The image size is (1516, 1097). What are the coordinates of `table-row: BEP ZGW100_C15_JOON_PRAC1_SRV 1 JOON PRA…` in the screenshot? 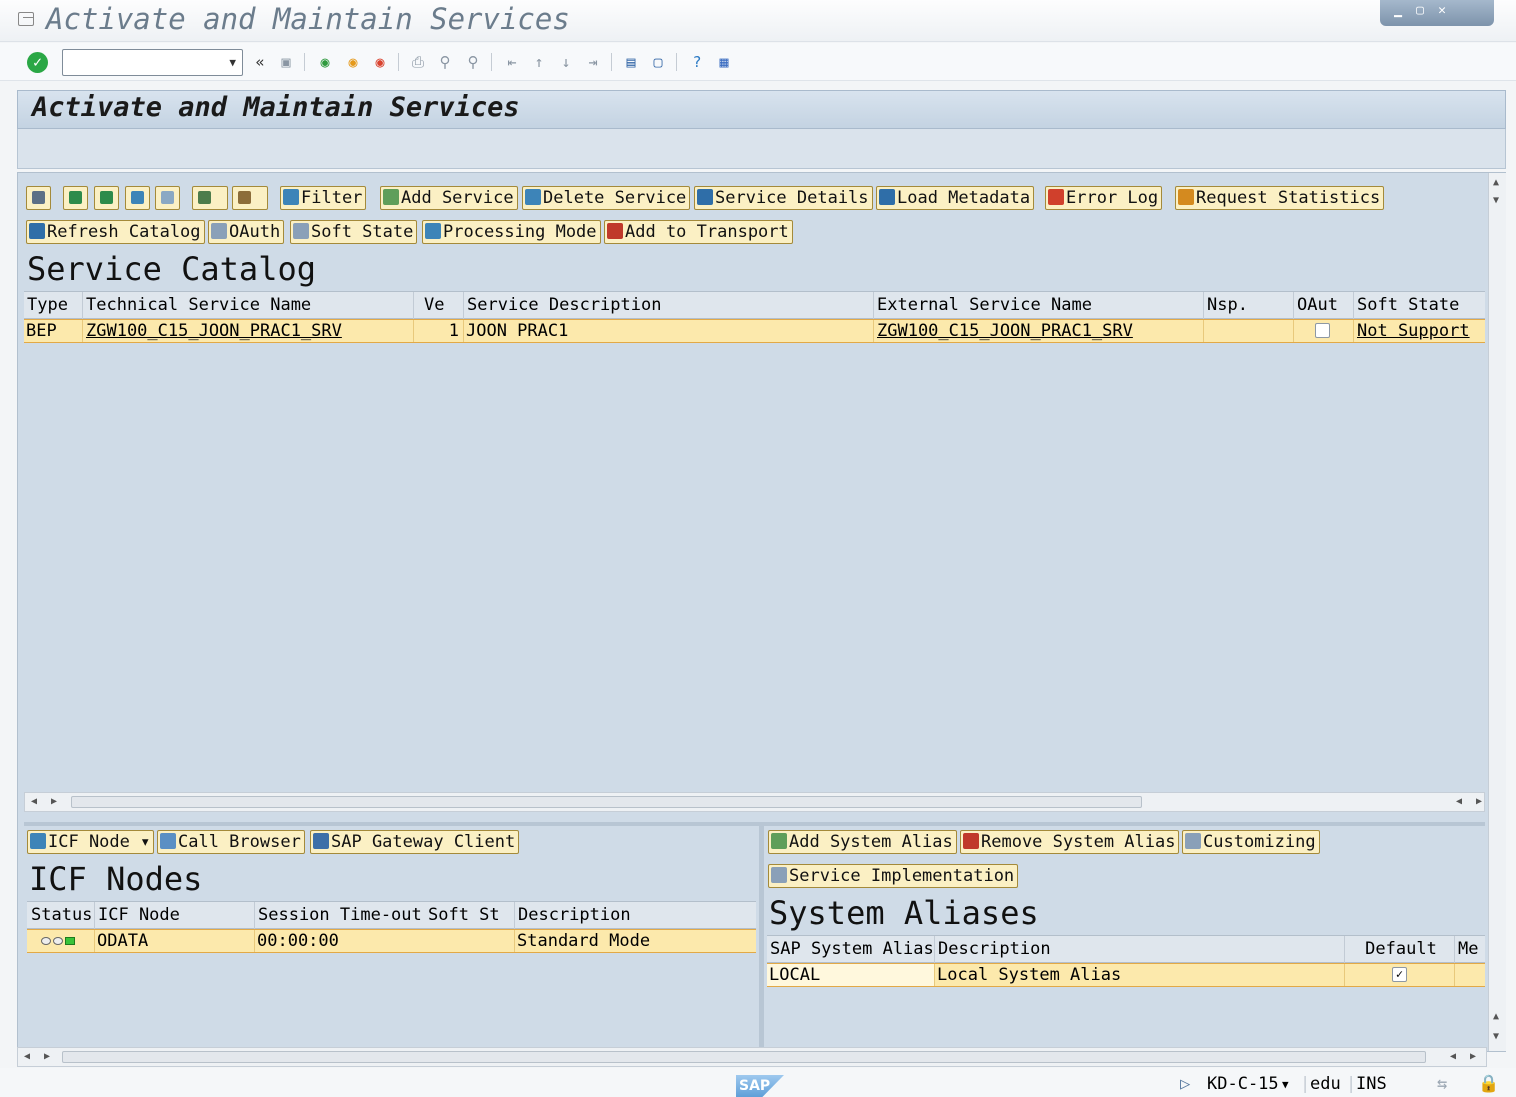 It's located at (754, 331).